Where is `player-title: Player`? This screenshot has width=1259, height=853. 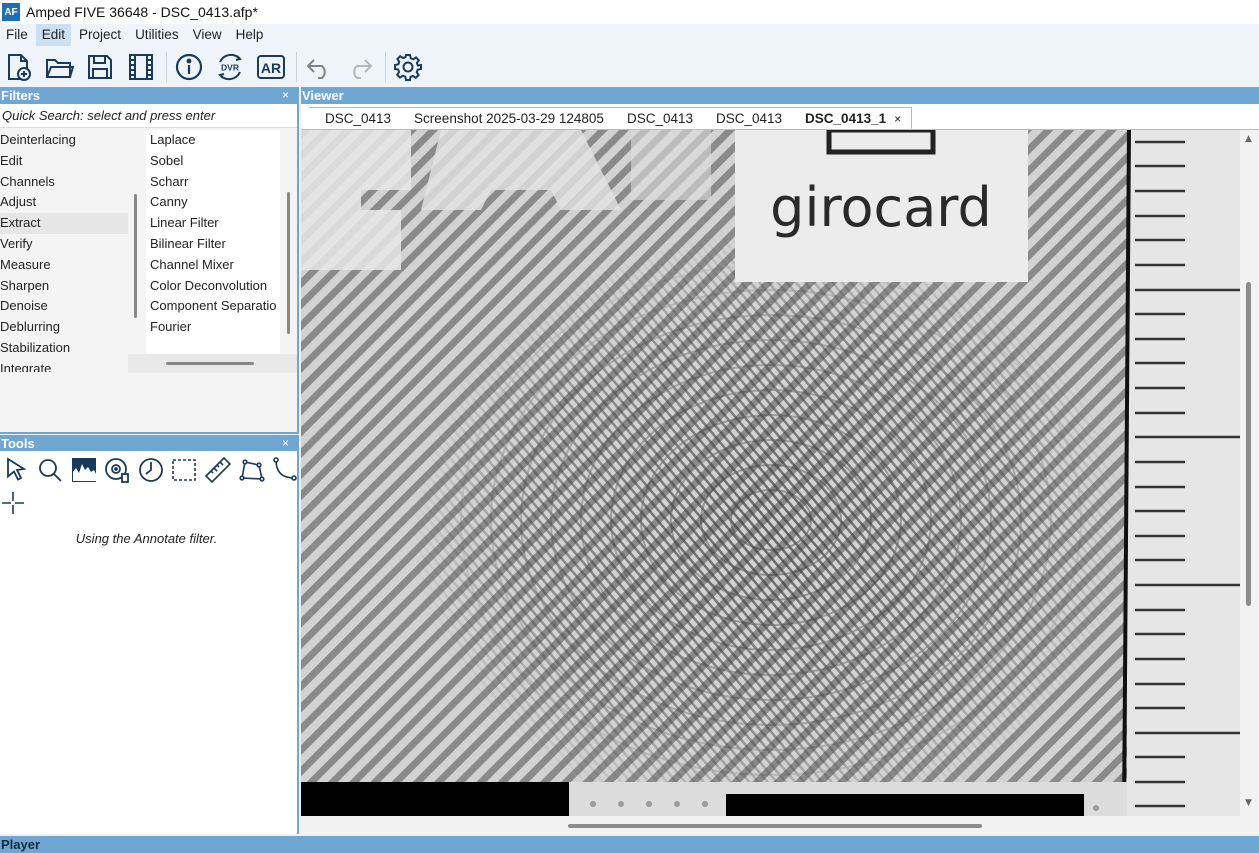
player-title: Player is located at coordinates (21, 844).